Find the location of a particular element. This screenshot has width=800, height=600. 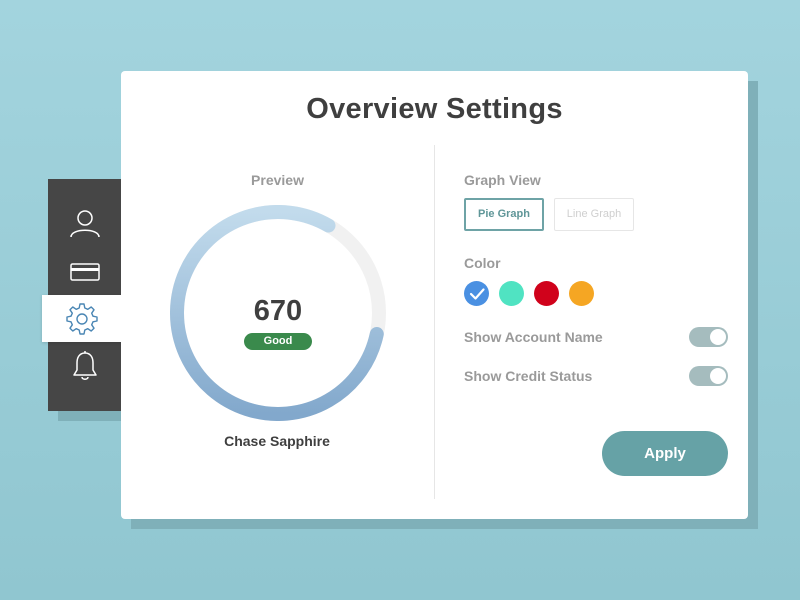

color-swatch-blue is located at coordinates (476, 293).